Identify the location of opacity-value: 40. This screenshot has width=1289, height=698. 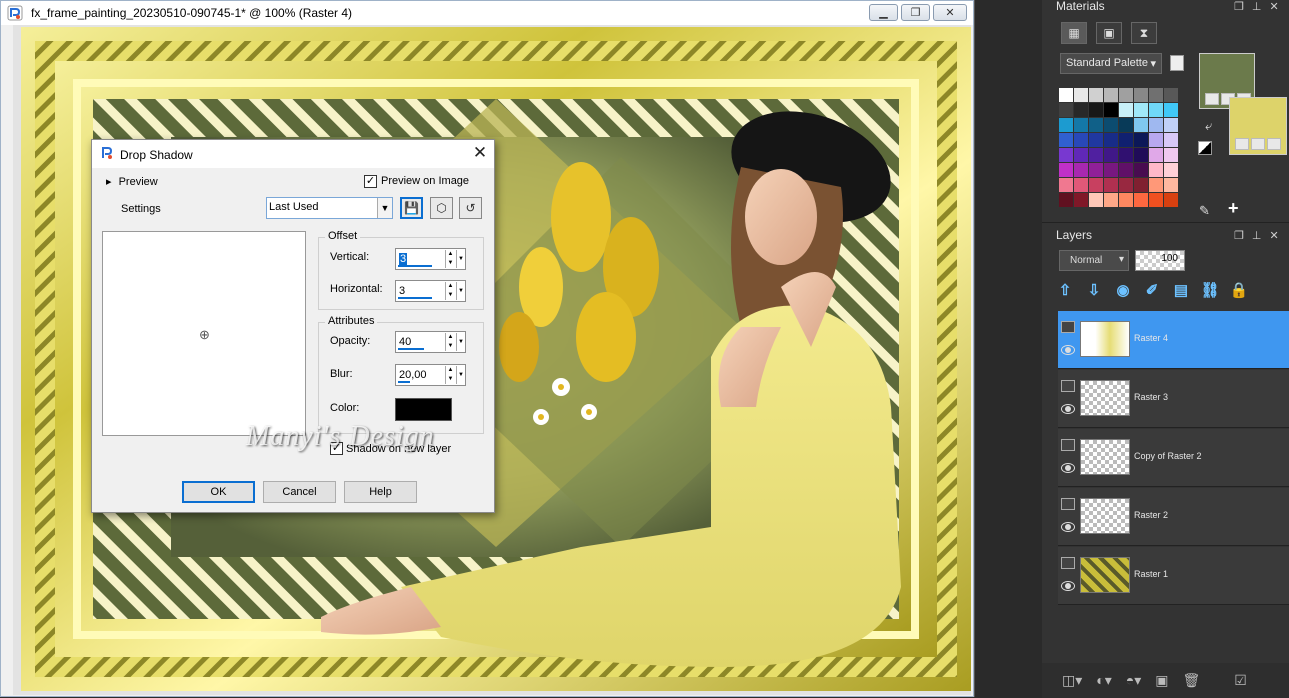
(405, 342).